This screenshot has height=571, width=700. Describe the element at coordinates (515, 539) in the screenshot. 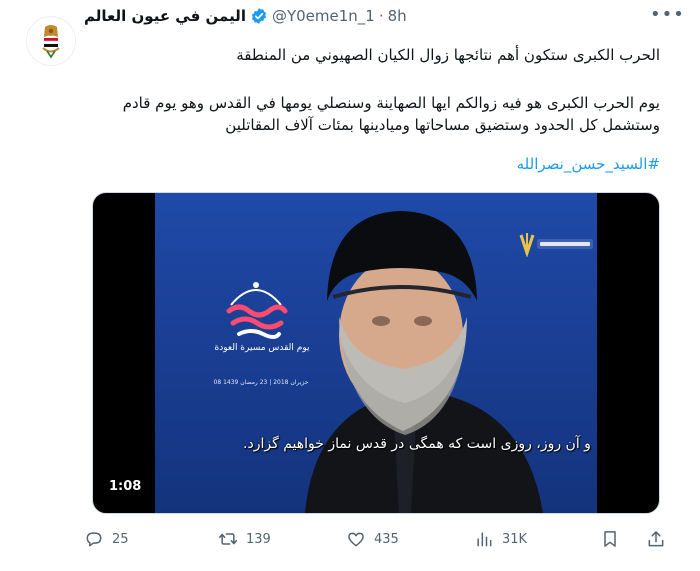

I see `views-count: 31K` at that location.